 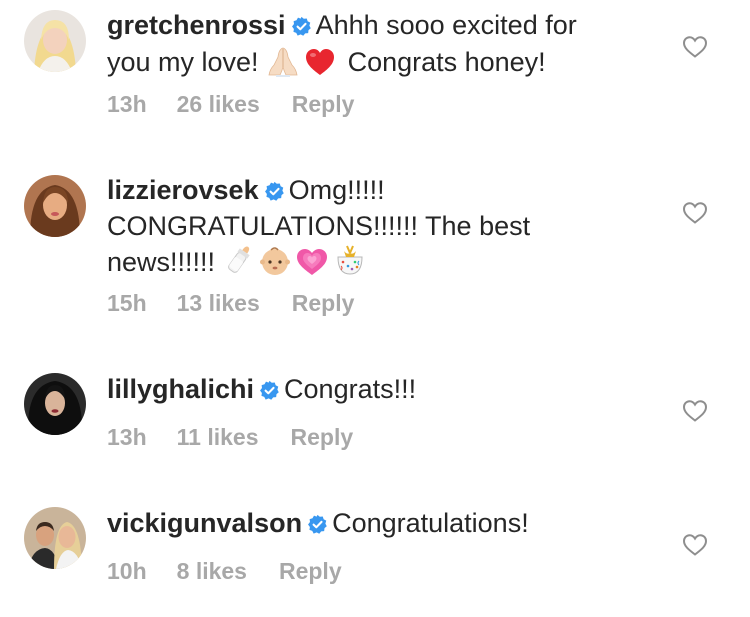 I want to click on confetti-ball-emoji-icon, so click(x=350, y=264).